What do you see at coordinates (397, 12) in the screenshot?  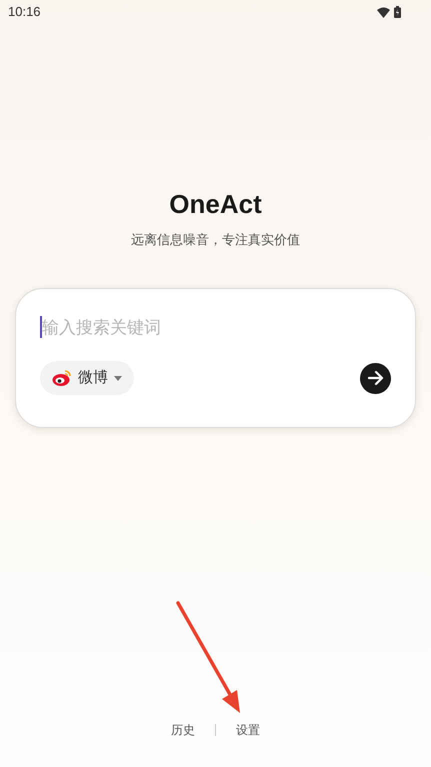 I see `battery-icon` at bounding box center [397, 12].